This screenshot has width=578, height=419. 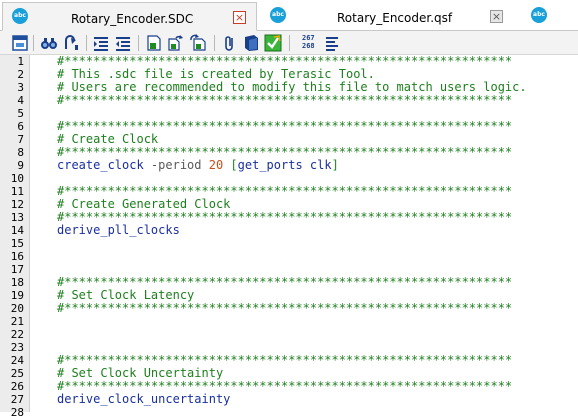 What do you see at coordinates (17, 204) in the screenshot?
I see `line-number: 12` at bounding box center [17, 204].